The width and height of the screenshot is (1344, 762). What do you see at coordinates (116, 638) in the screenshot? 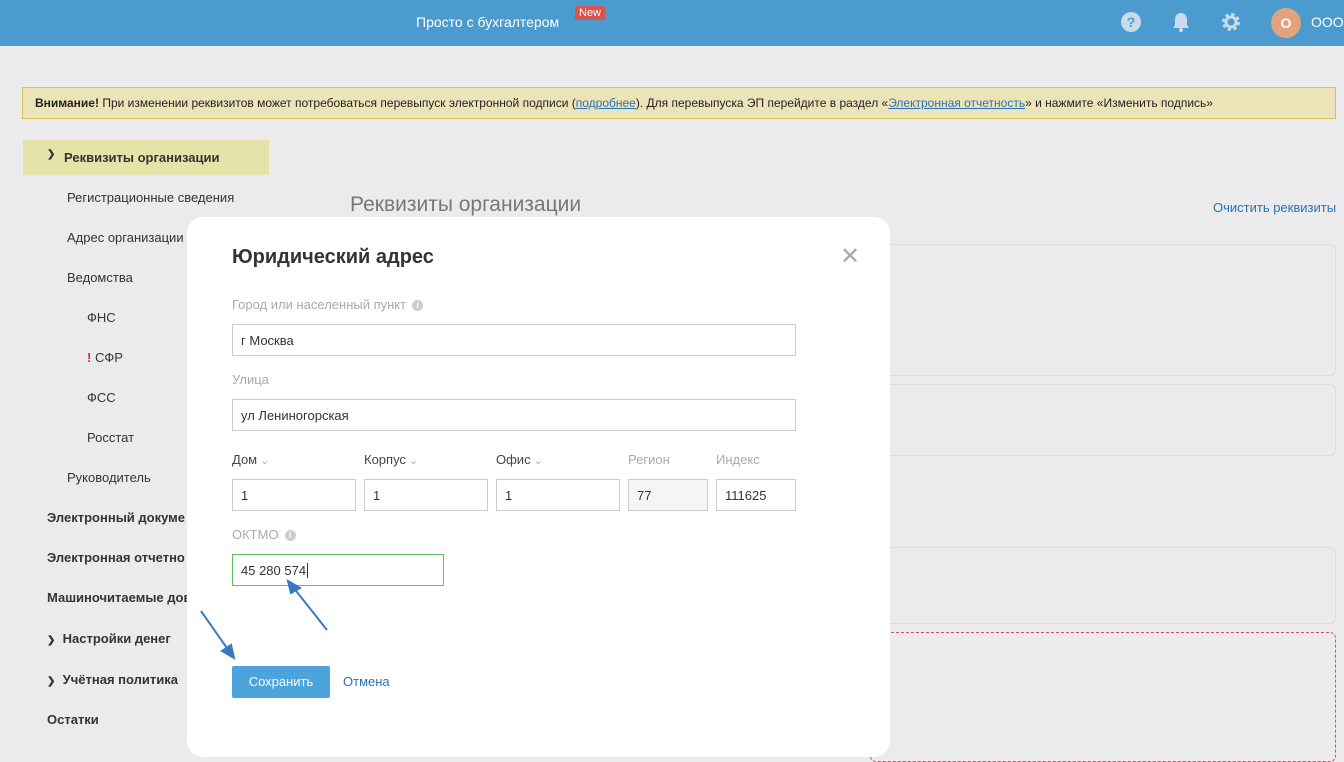
I see `sidebar-item-label: Настройки денег` at bounding box center [116, 638].